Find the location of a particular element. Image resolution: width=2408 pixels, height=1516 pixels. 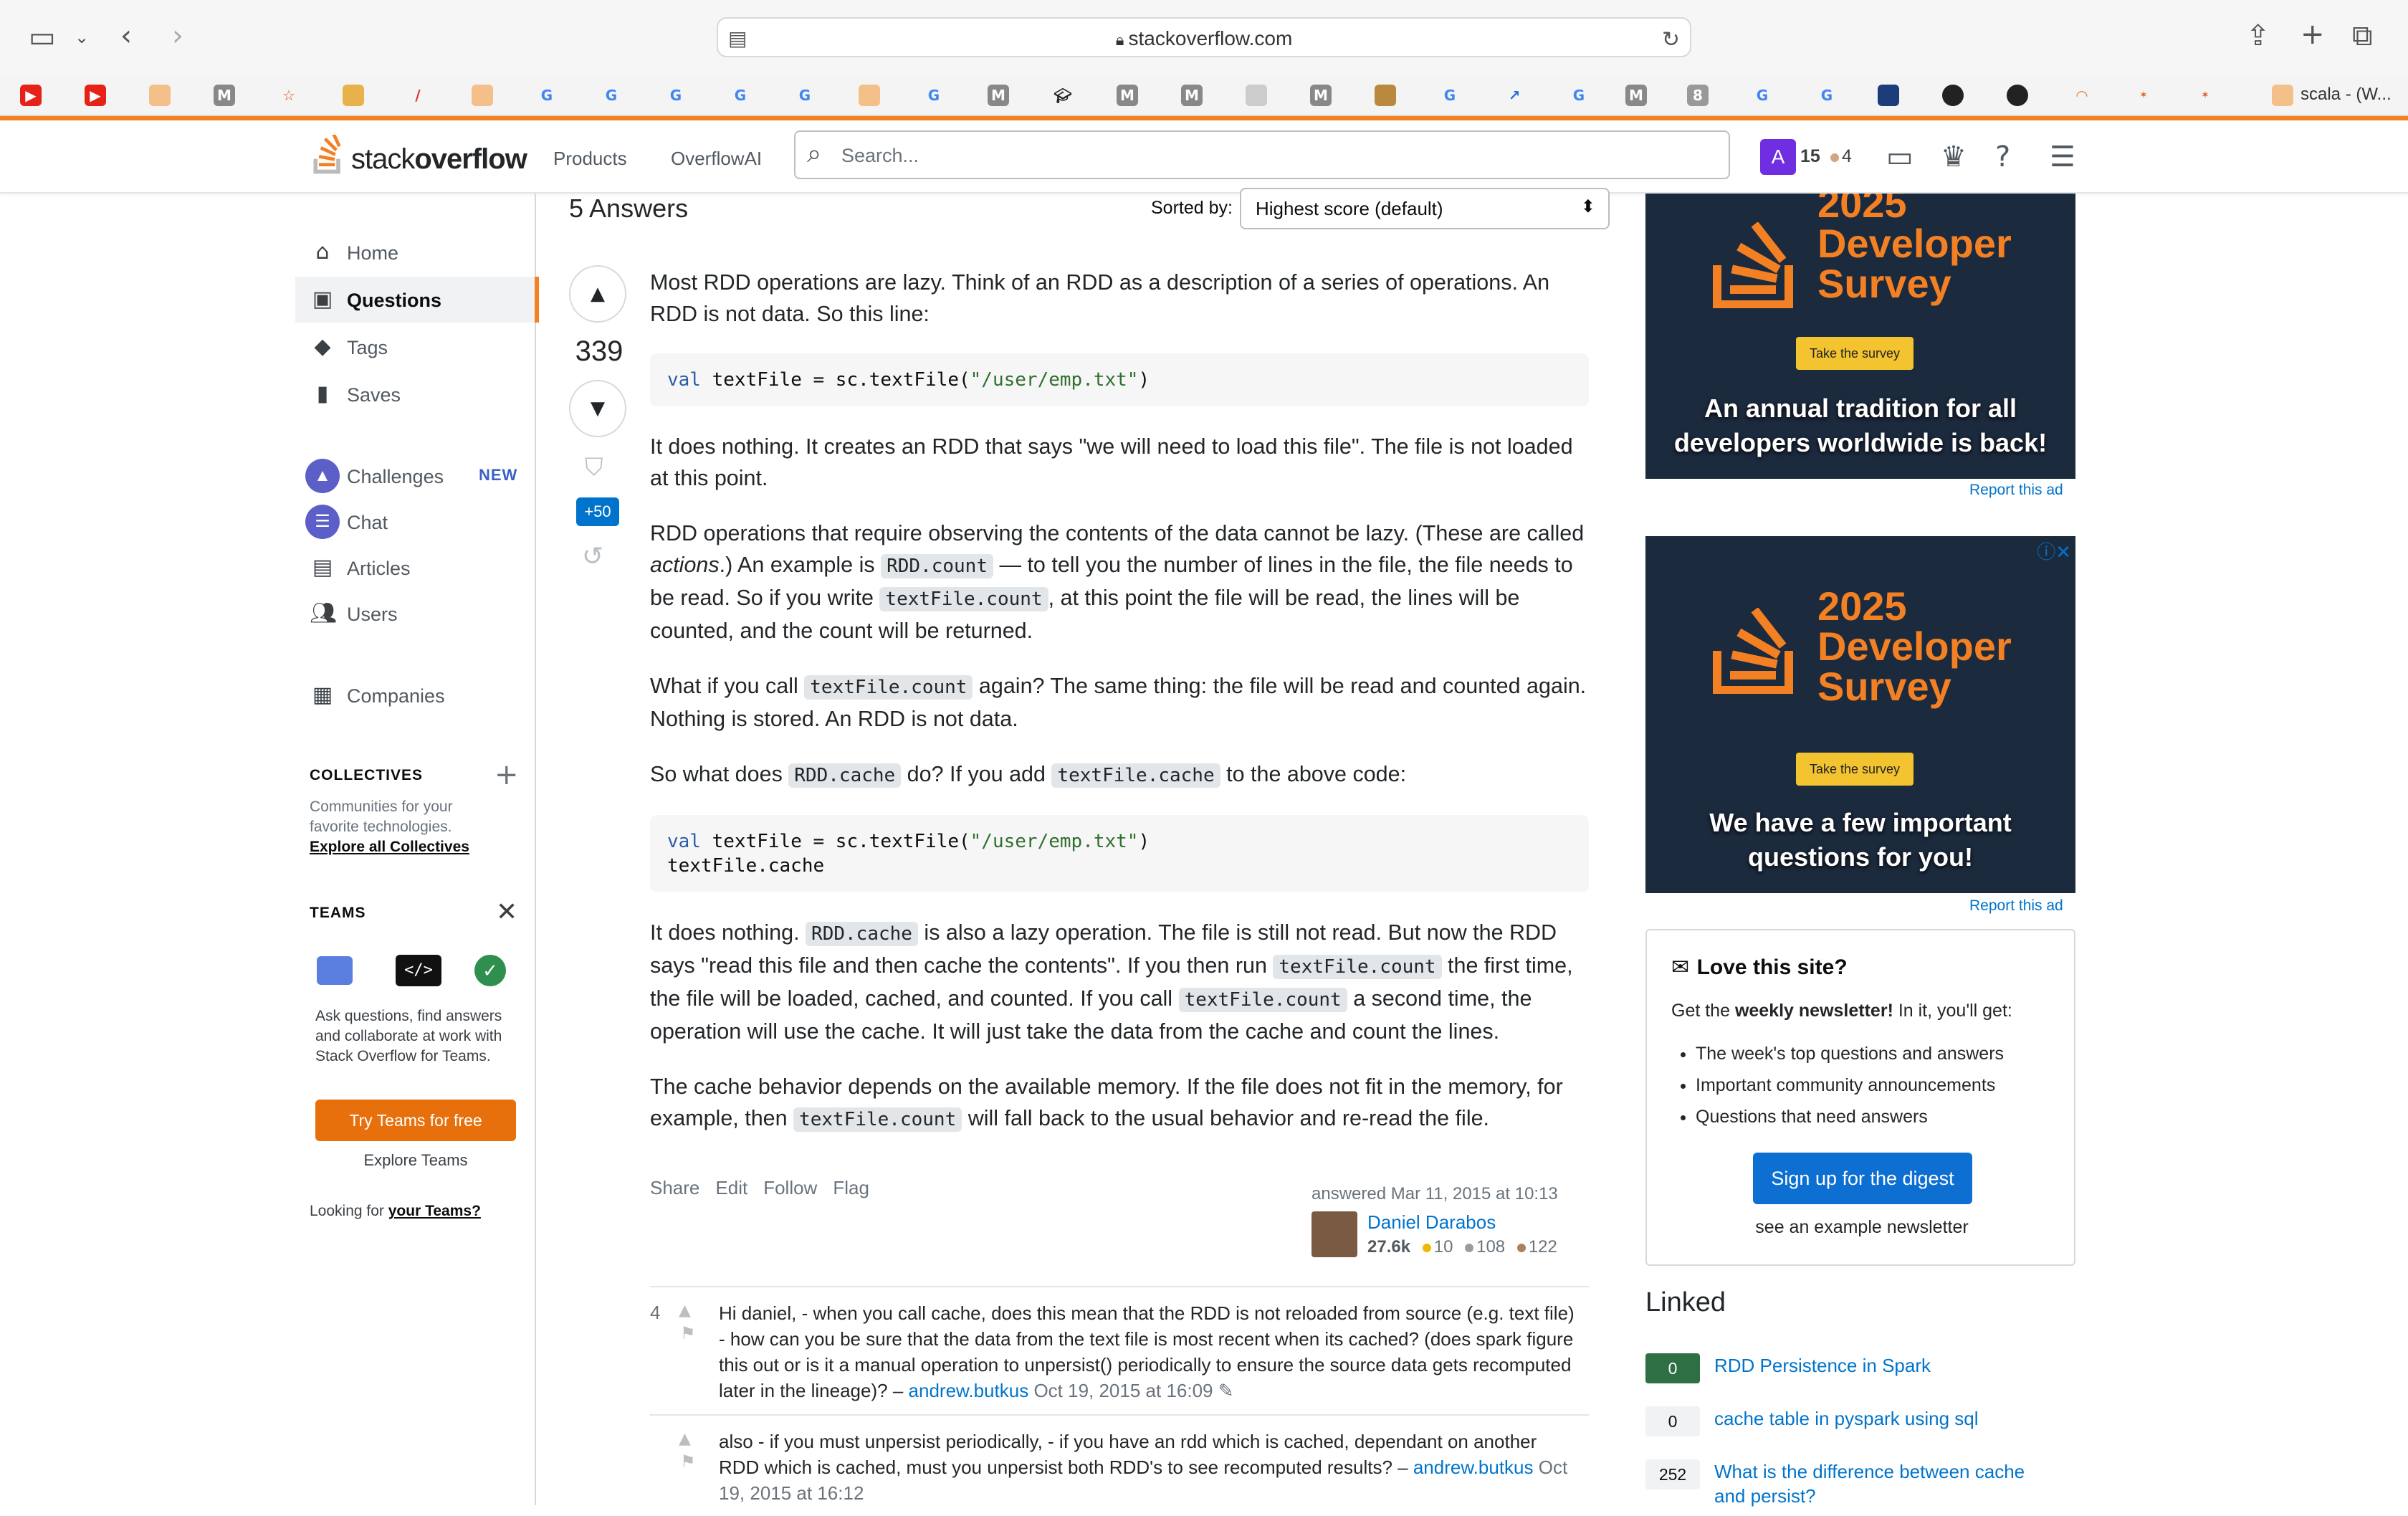

inbox-icon: ▭ is located at coordinates (1900, 156).